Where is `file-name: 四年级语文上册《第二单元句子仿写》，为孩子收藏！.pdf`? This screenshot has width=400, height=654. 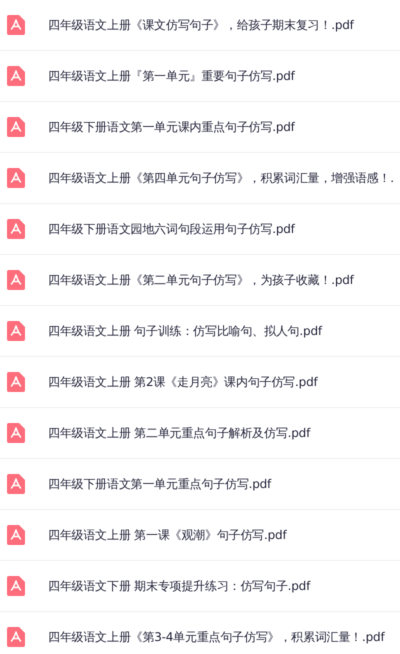
file-name: 四年级语文上册《第二单元句子仿写》，为孩子收藏！.pdf is located at coordinates (201, 280).